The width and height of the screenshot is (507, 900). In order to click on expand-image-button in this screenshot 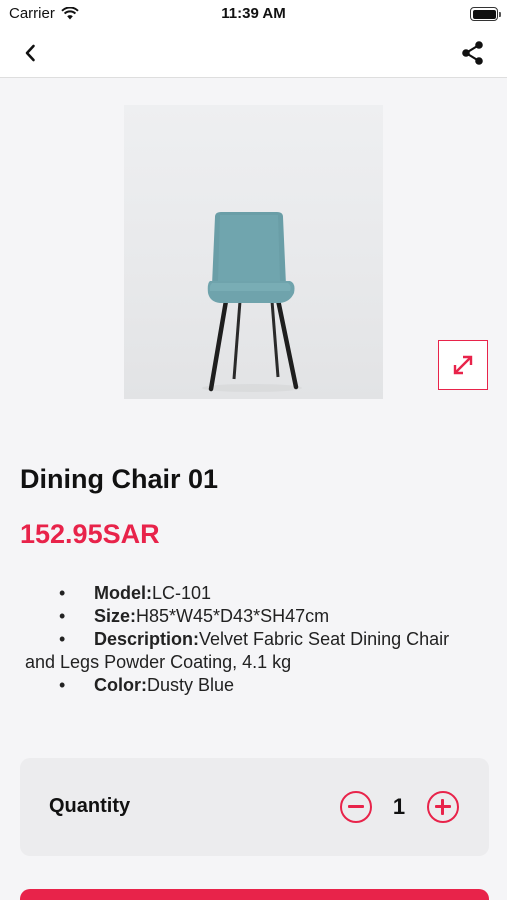, I will do `click(463, 365)`.